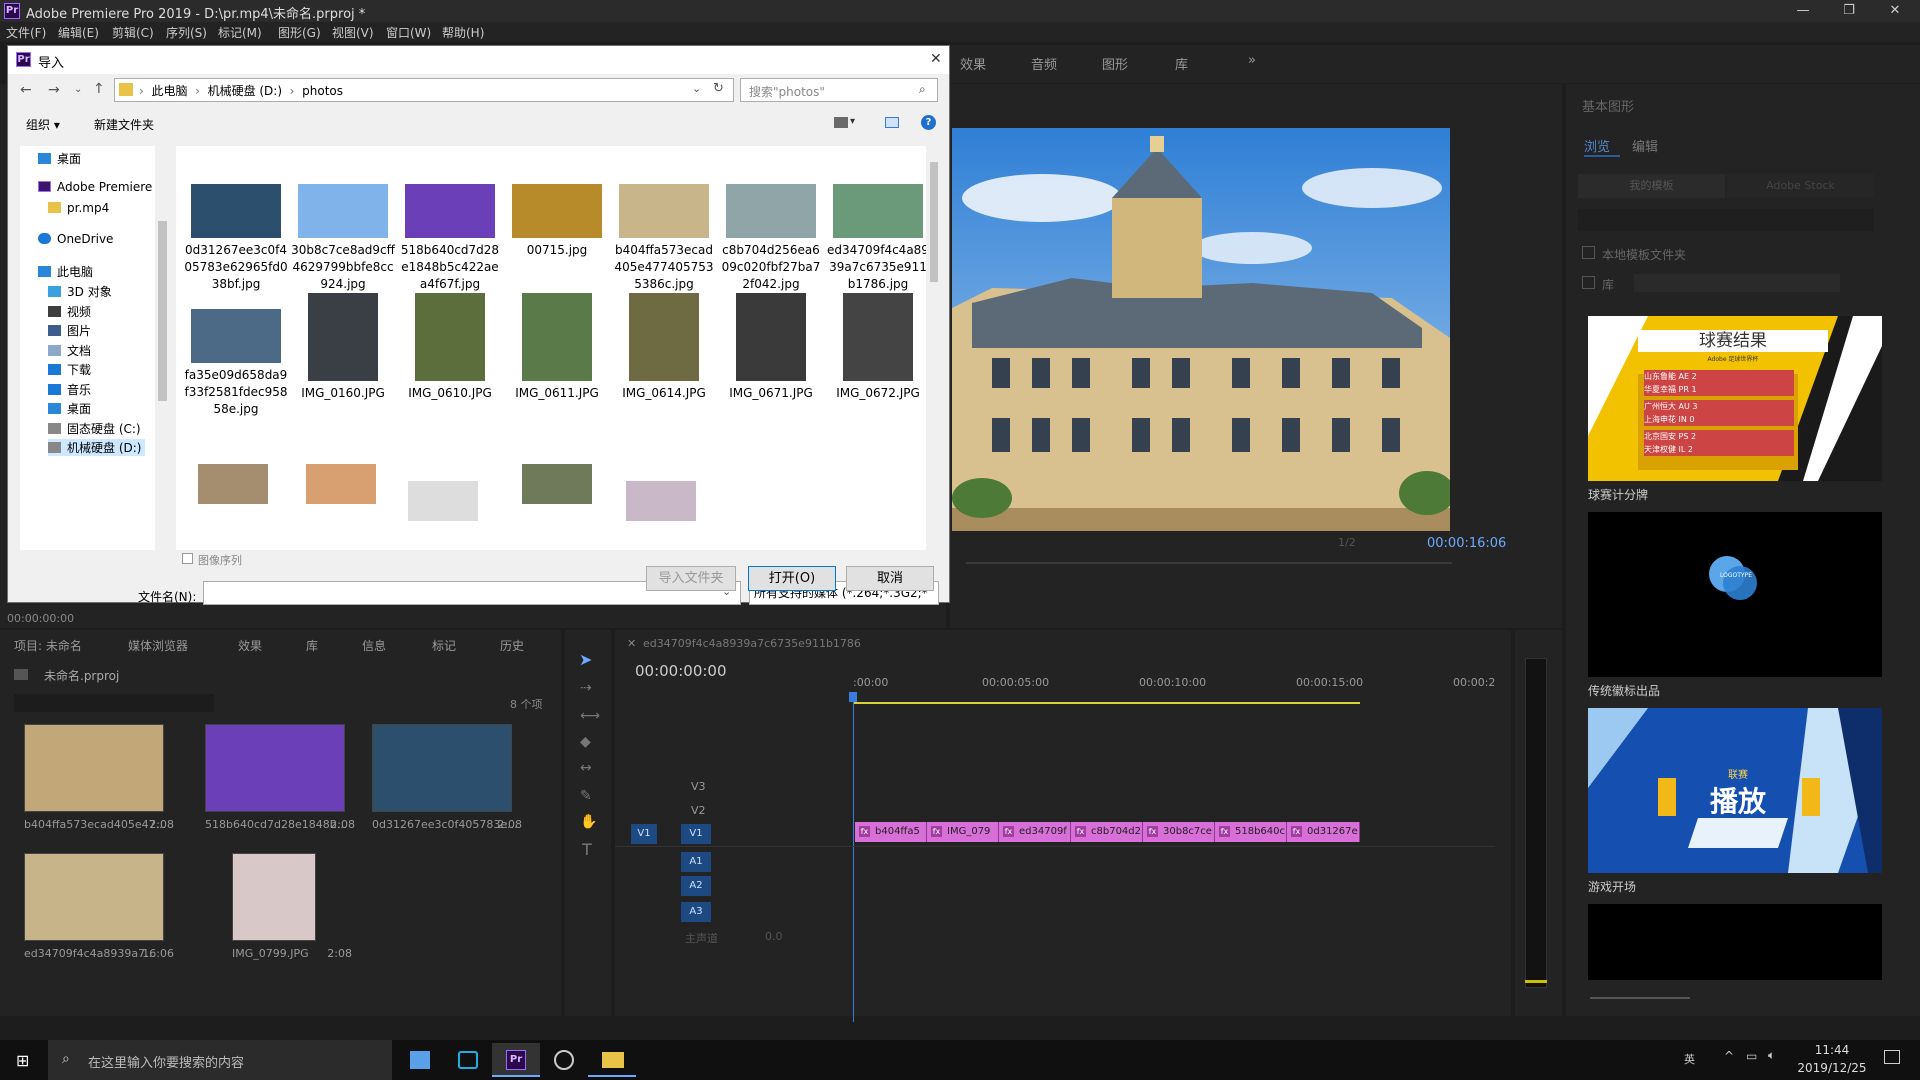 Image resolution: width=1920 pixels, height=1080 pixels. What do you see at coordinates (25, 1060) in the screenshot?
I see `windows-start-icon: ⊞` at bounding box center [25, 1060].